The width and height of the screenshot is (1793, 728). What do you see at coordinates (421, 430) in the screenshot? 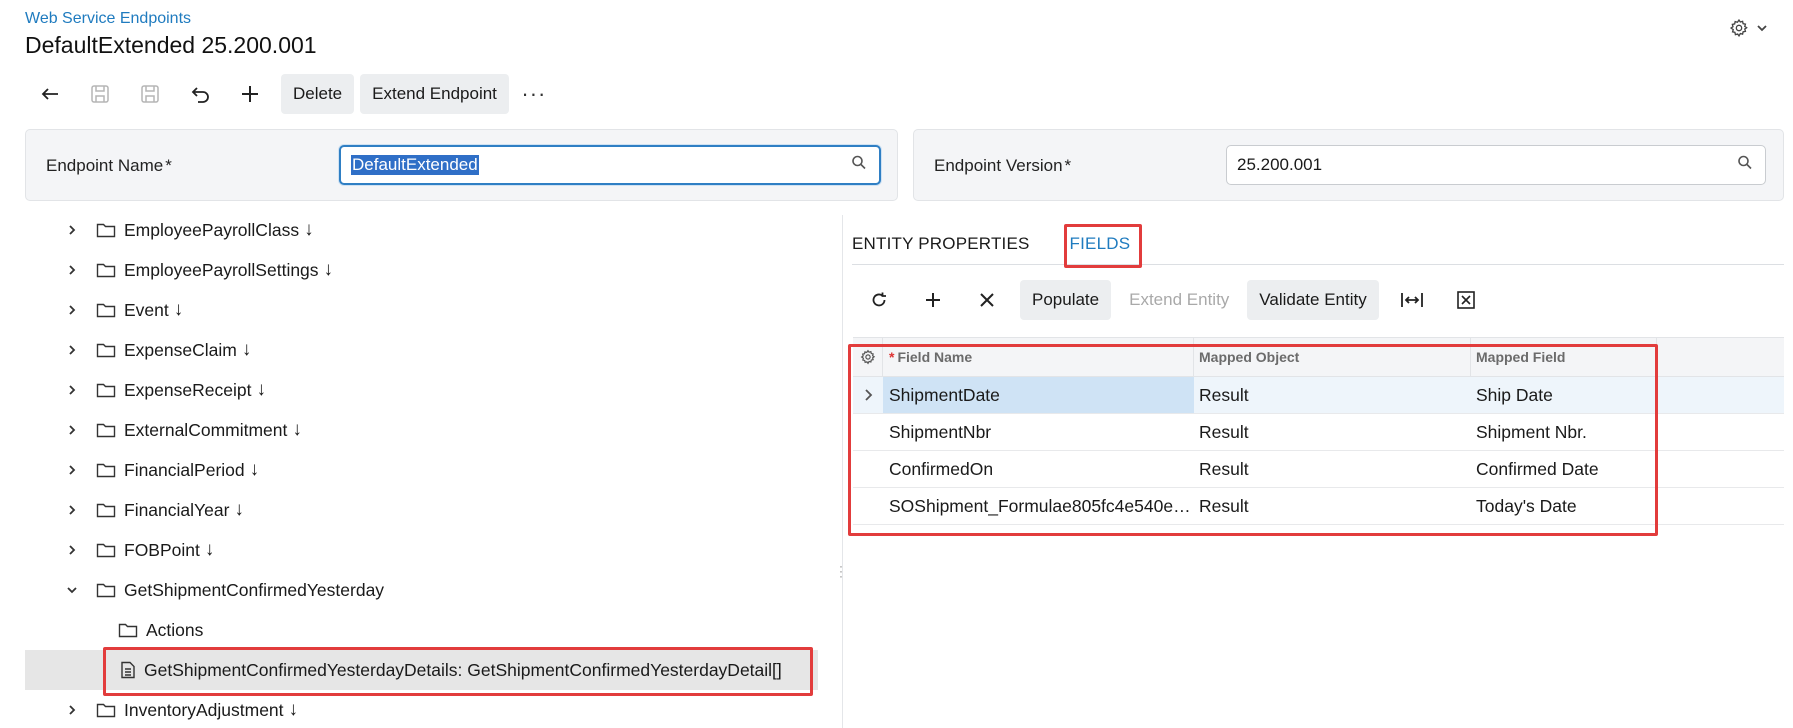
I see `tree-item: ExternalCommitment ↓` at bounding box center [421, 430].